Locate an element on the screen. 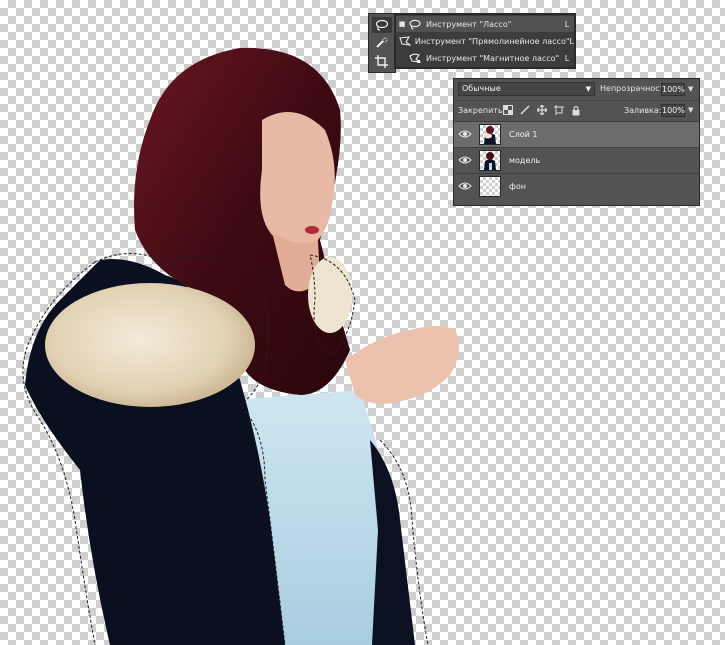 This screenshot has width=725, height=645. fill-input: 100% is located at coordinates (673, 110).